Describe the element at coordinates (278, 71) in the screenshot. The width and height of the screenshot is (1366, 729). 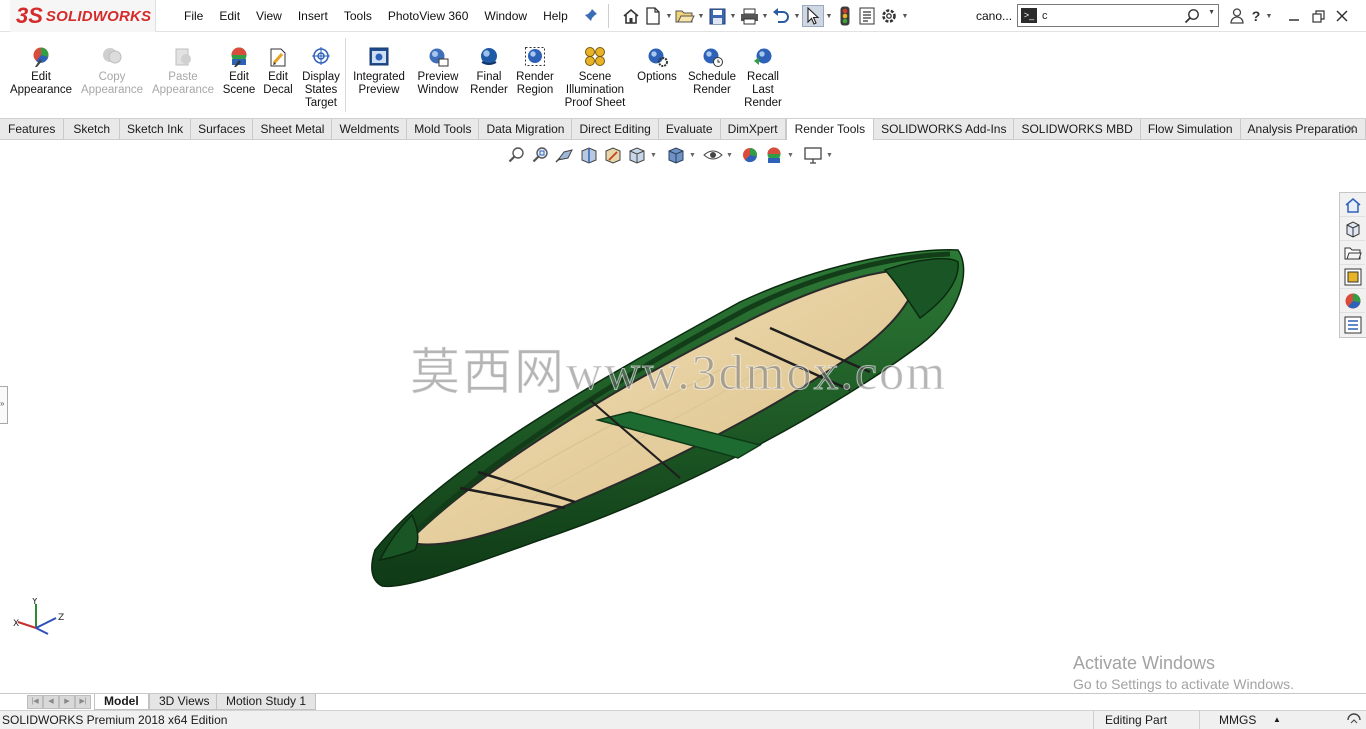
I see `edit-decal-button: Edit Decal` at that location.